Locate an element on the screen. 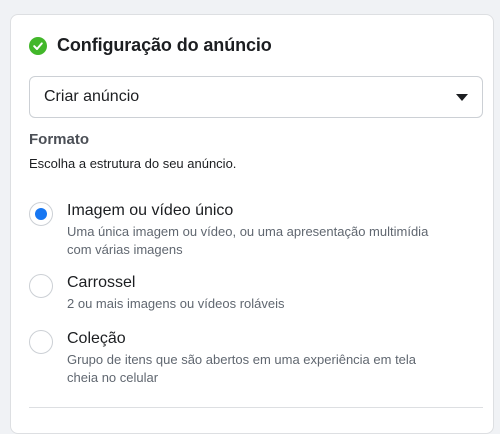 The height and width of the screenshot is (434, 500). option-description-line: 2 ou mais imagens ou vídeos roláveis is located at coordinates (176, 303).